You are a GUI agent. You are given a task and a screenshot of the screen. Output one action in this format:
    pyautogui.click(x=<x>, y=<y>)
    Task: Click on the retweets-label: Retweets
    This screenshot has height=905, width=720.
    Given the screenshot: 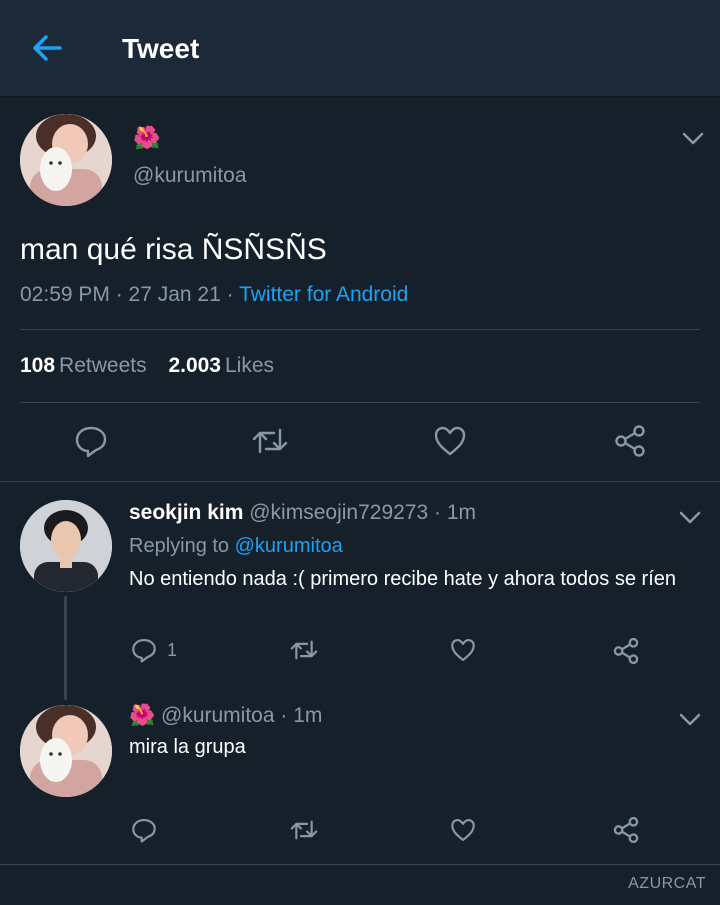 What is the action you would take?
    pyautogui.click(x=103, y=365)
    